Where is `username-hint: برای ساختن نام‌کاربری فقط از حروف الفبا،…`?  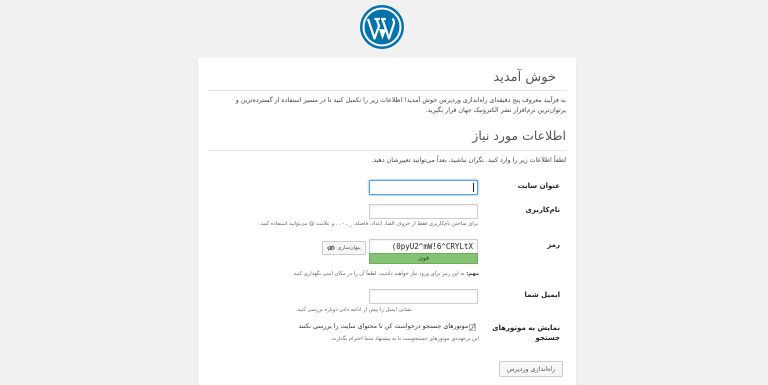
username-hint: برای ساختن نام‌کاربری فقط از حروف الفبا،… is located at coordinates (368, 224).